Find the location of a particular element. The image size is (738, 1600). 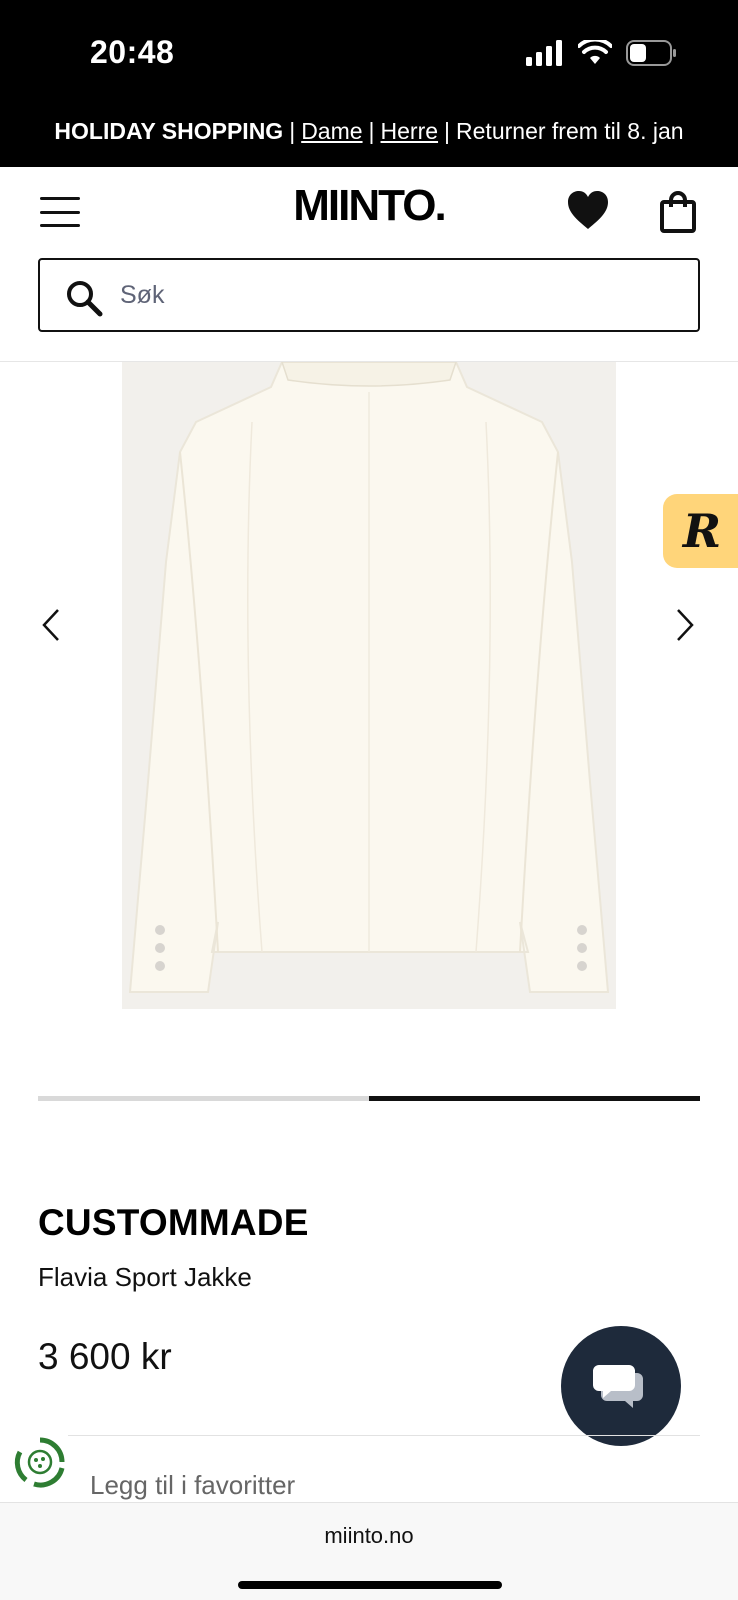

browser-bottom-bar: miinto.no is located at coordinates (369, 1551).